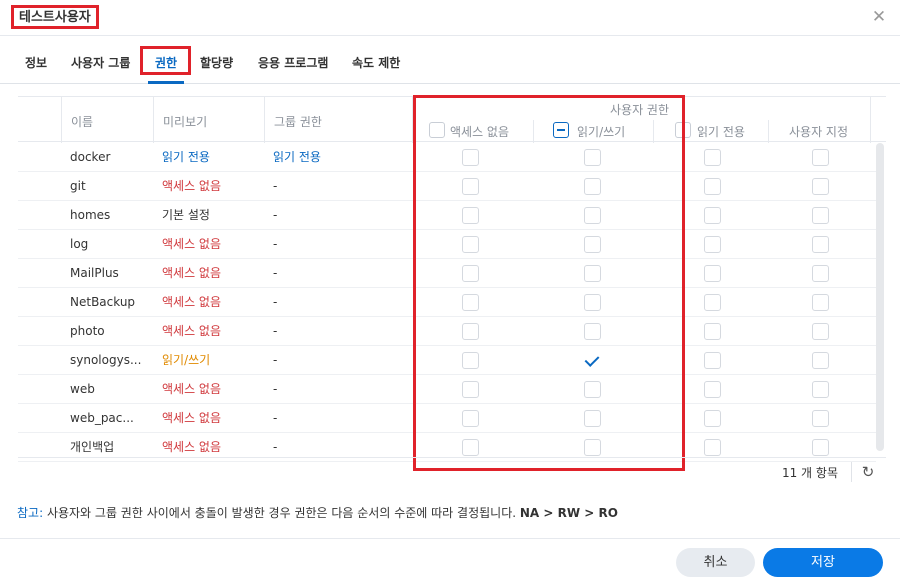  Describe the element at coordinates (851, 472) in the screenshot. I see `footer-divider` at that location.